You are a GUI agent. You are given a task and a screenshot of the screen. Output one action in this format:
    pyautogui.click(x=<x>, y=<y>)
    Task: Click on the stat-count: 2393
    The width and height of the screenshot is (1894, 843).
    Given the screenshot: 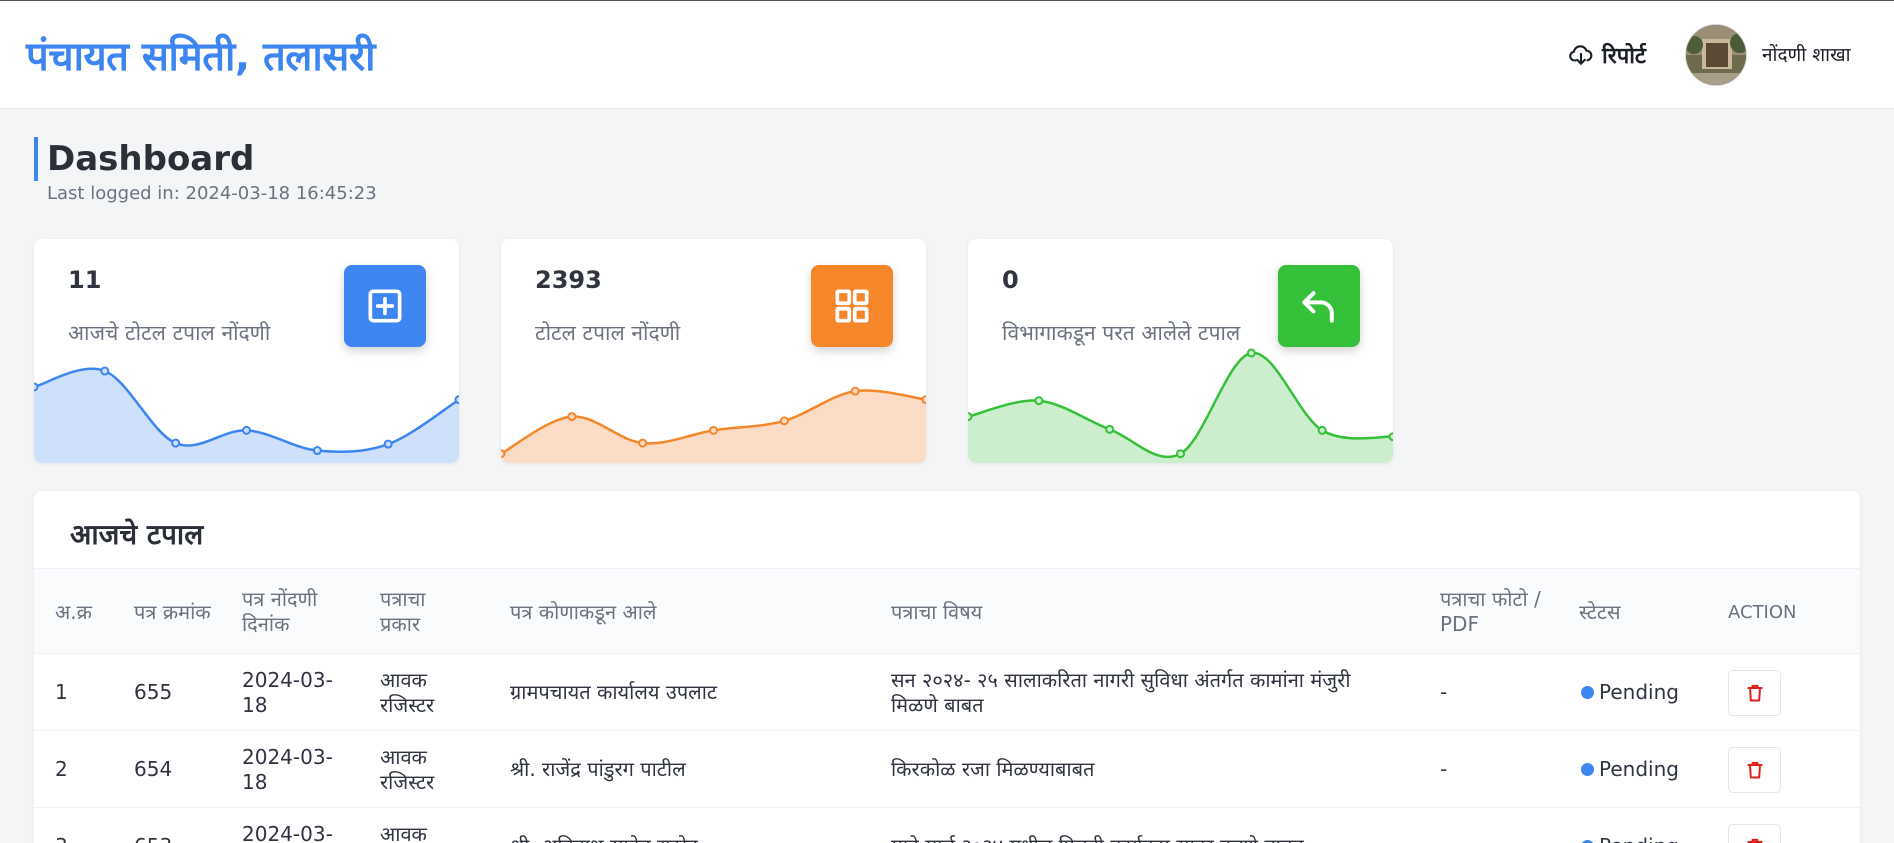 What is the action you would take?
    pyautogui.click(x=568, y=280)
    